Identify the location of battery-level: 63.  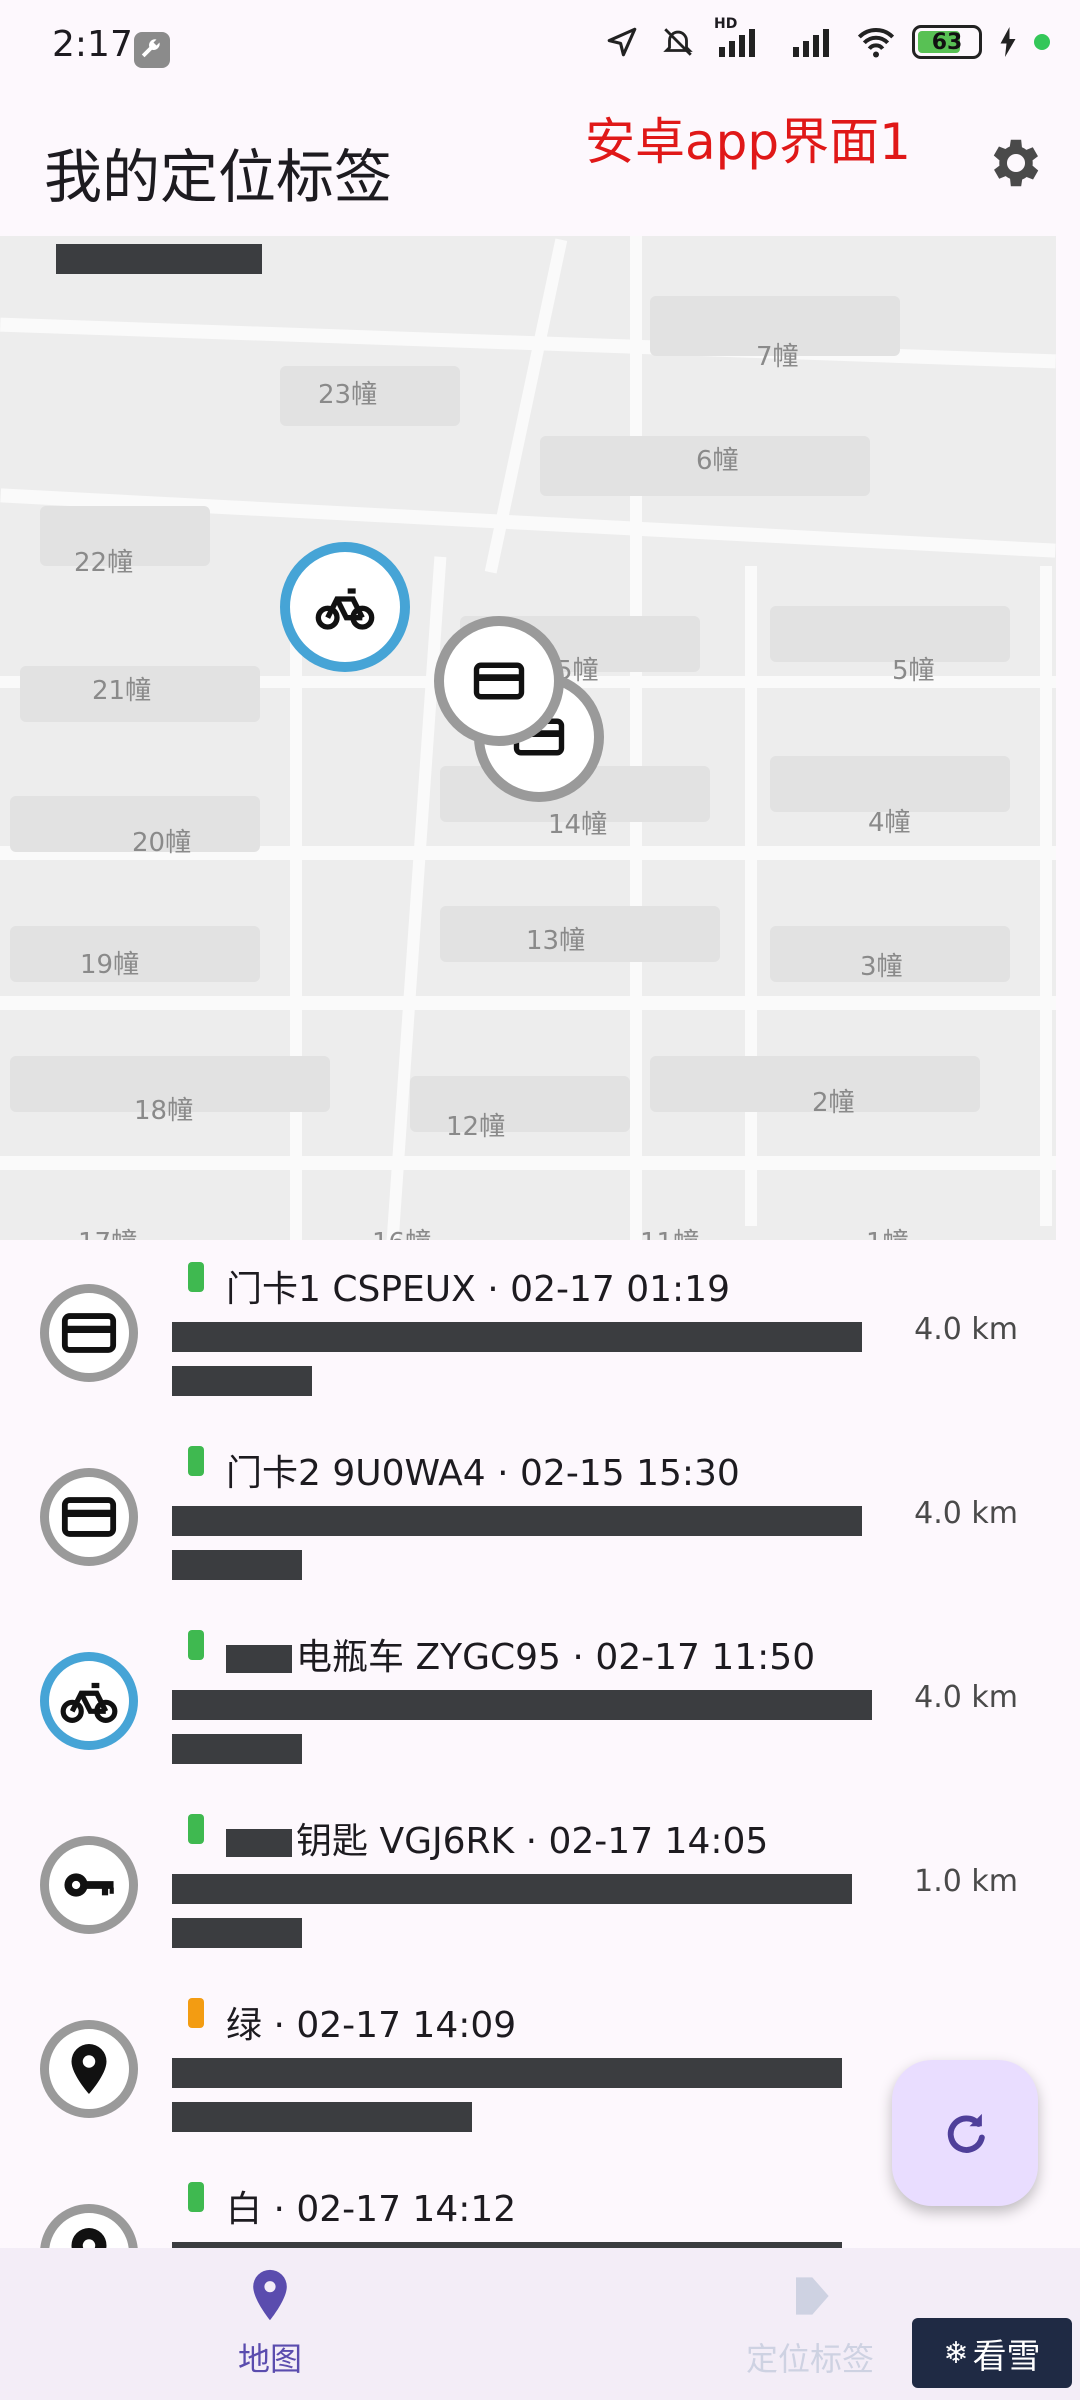
(947, 42).